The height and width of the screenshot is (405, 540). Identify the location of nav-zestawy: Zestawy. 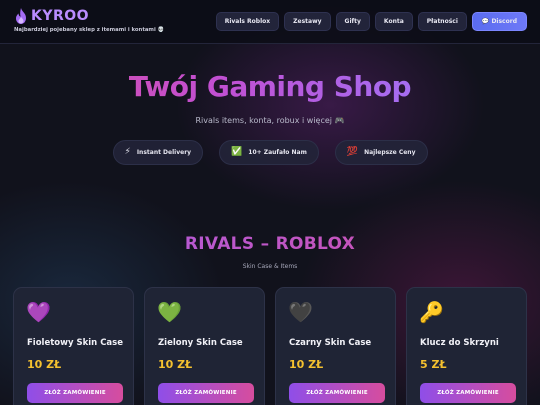
(307, 21).